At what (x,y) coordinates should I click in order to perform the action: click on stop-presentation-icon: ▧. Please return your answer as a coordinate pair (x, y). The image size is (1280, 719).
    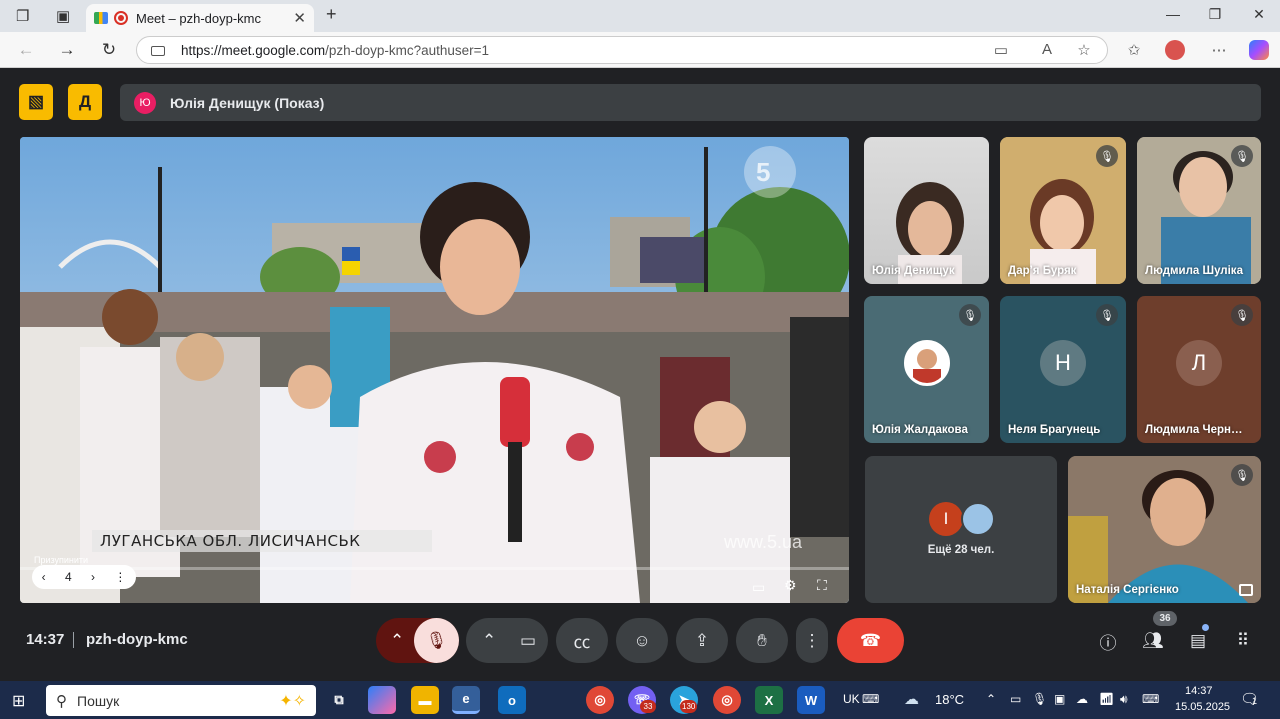
    Looking at the image, I should click on (36, 102).